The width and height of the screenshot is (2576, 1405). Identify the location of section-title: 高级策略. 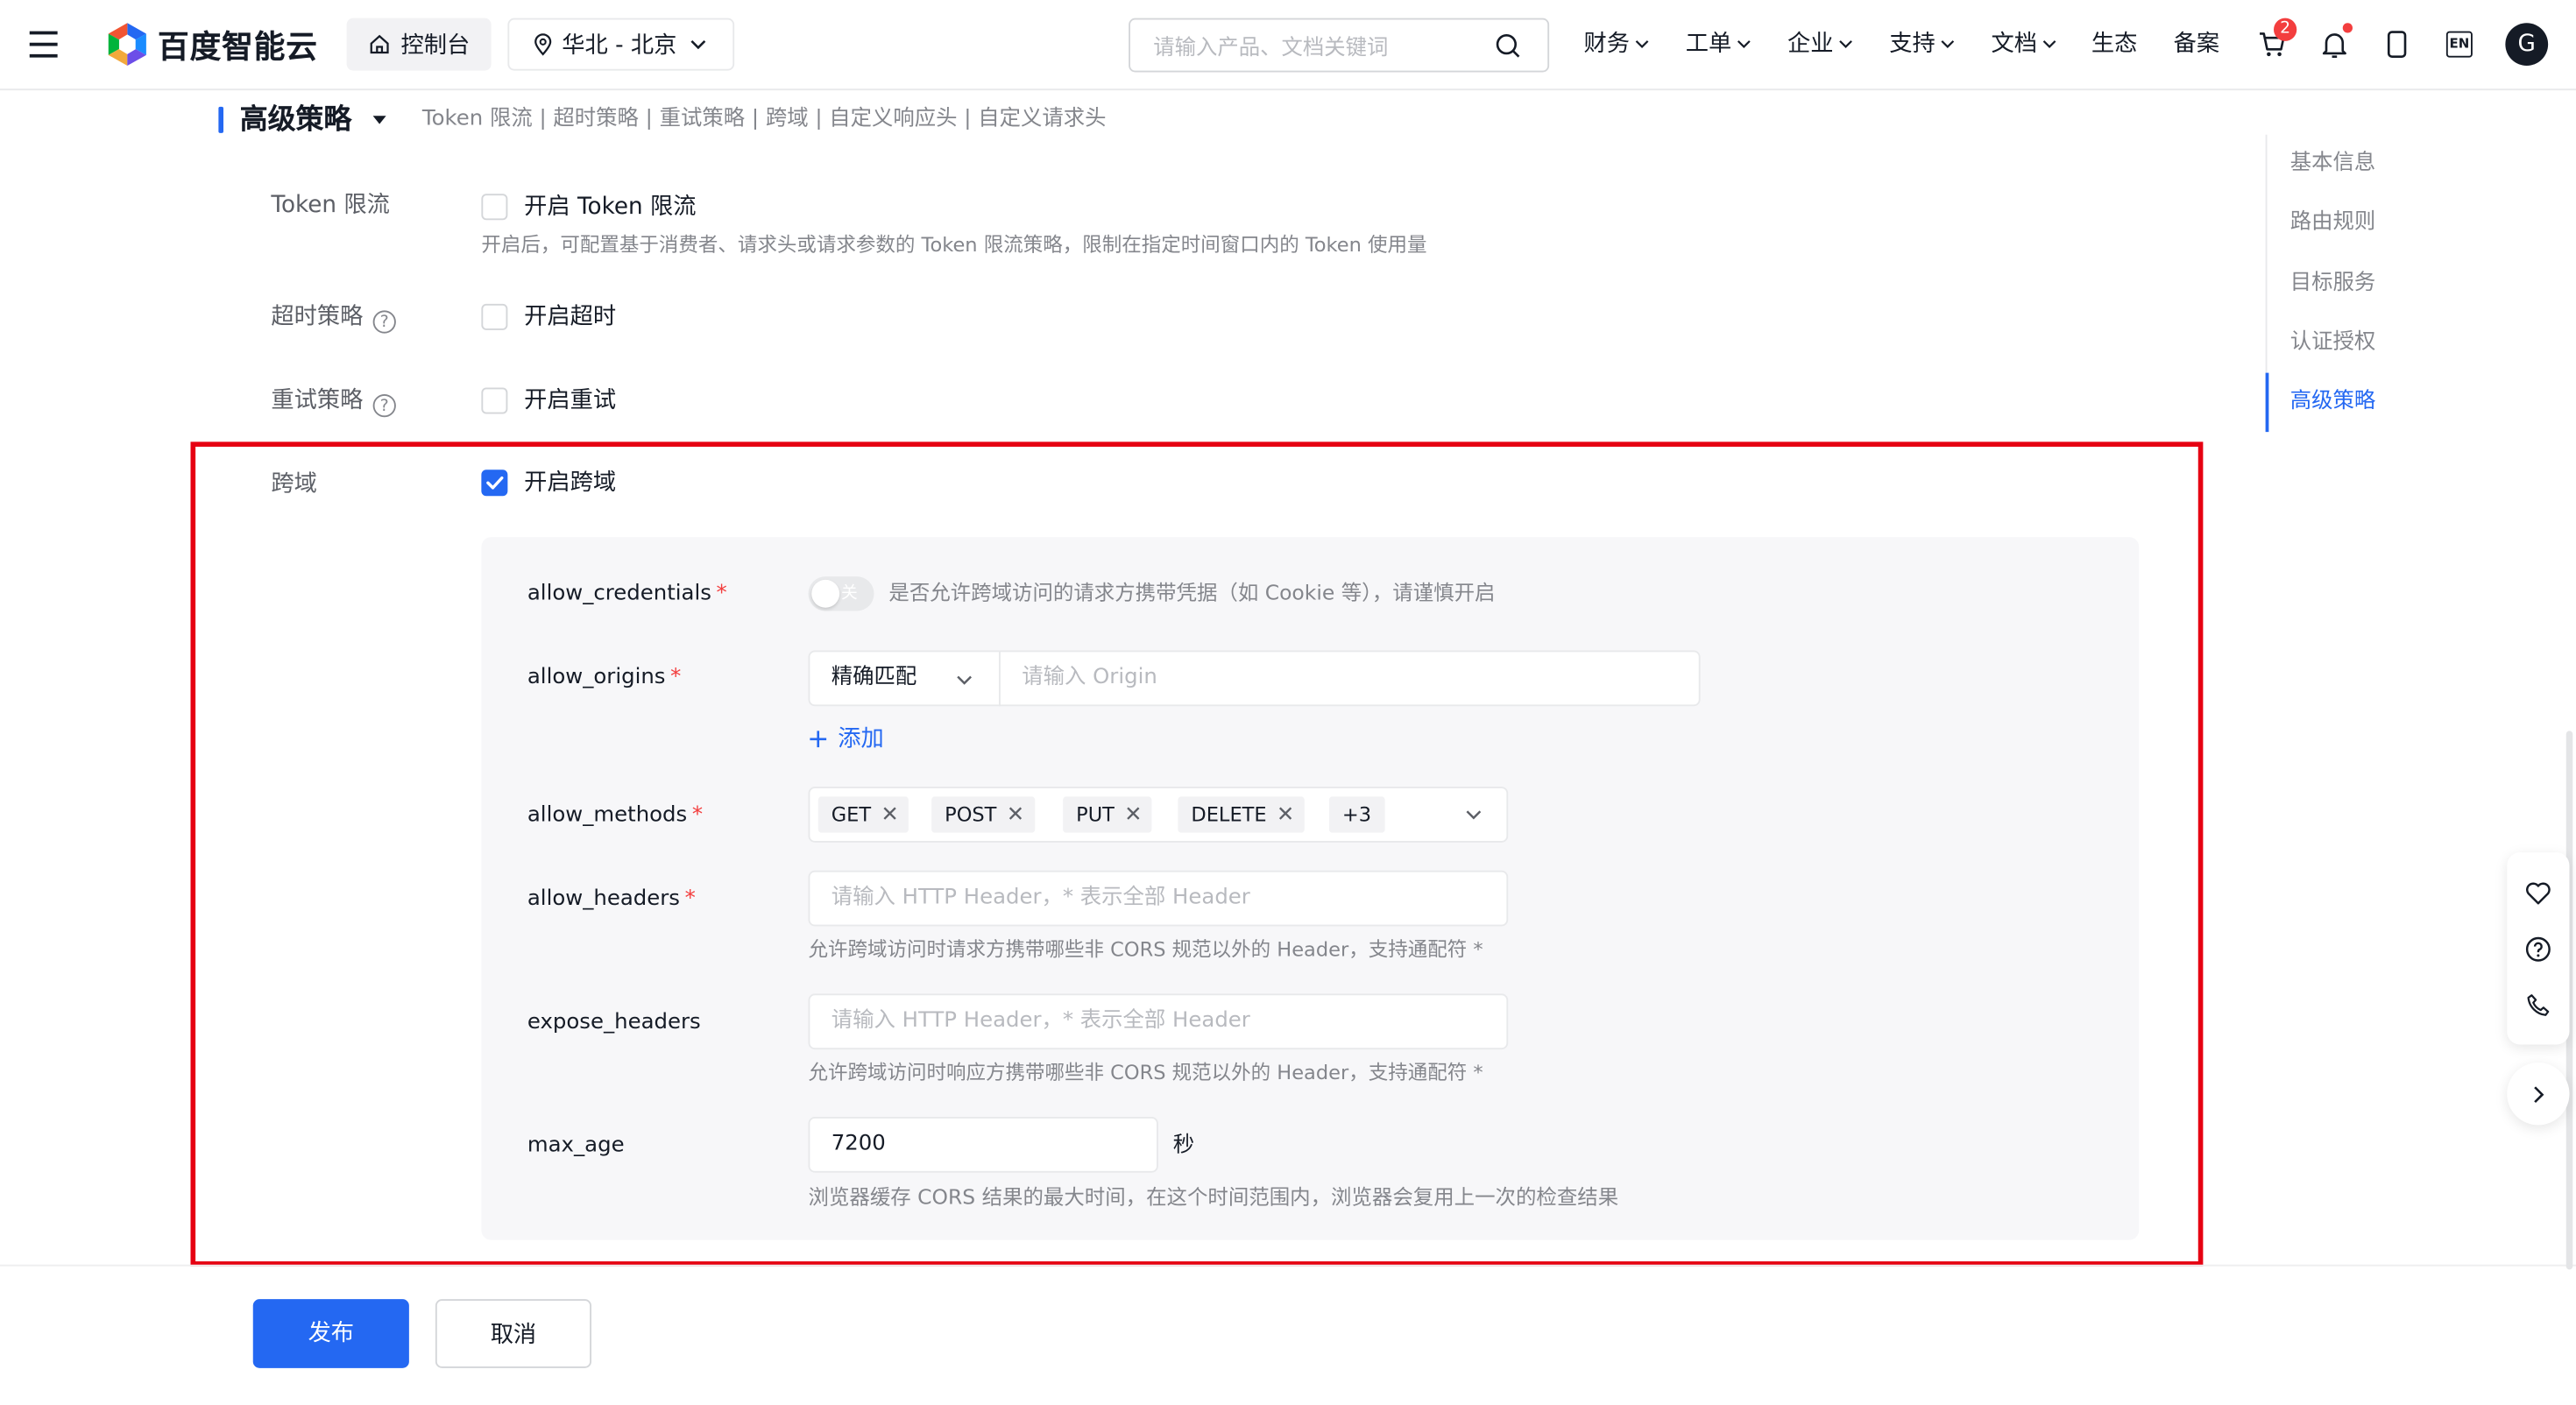
(314, 120).